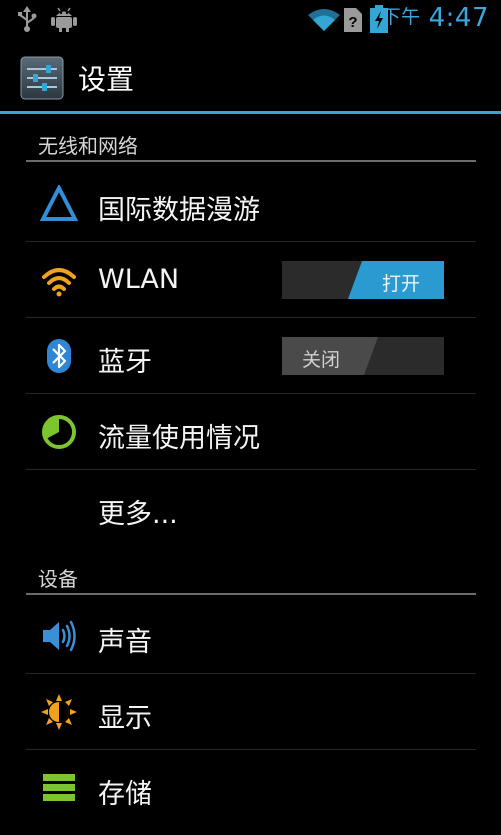 Image resolution: width=501 pixels, height=835 pixels. Describe the element at coordinates (125, 794) in the screenshot. I see `settings-item-label: 存储` at that location.